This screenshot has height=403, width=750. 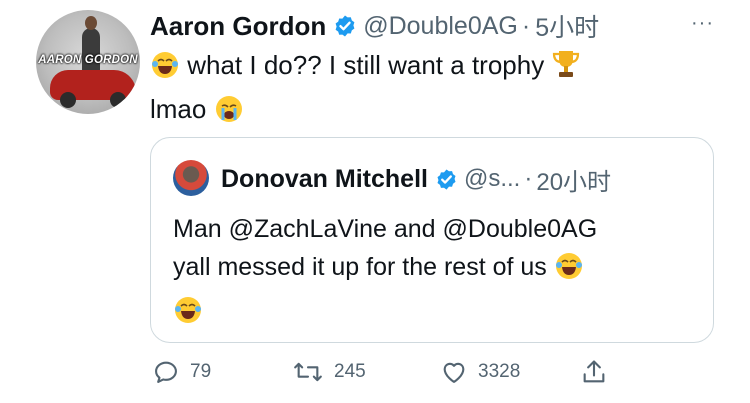 I want to click on tweet-text-line2: lmao, so click(x=178, y=109).